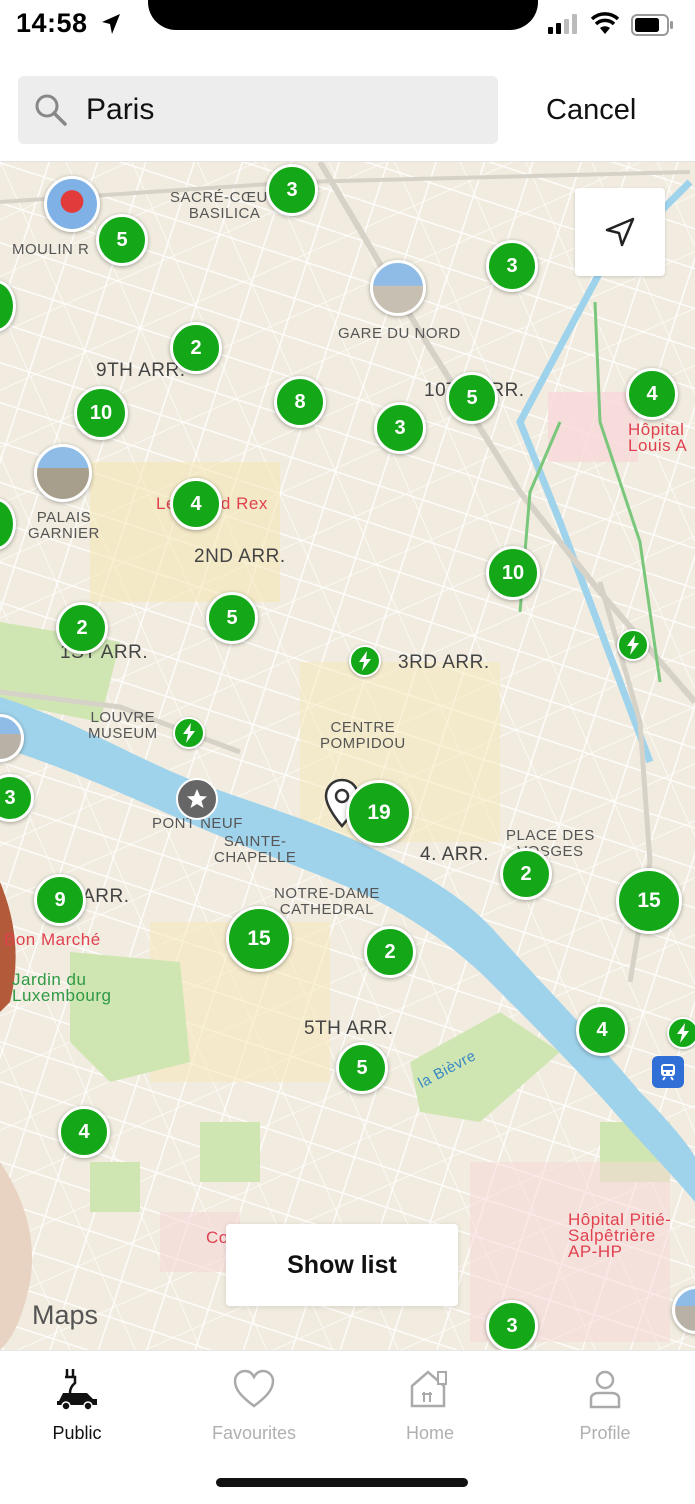  I want to click on search-field: Paris, so click(258, 110).